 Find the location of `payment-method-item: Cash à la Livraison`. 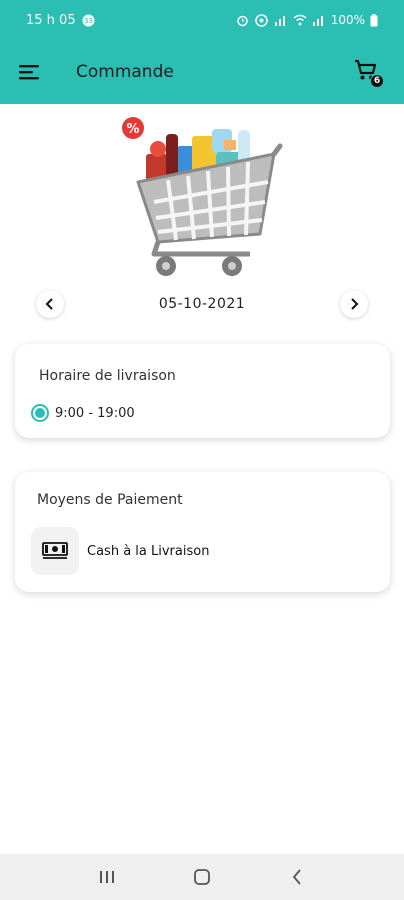

payment-method-item: Cash à la Livraison is located at coordinates (120, 551).